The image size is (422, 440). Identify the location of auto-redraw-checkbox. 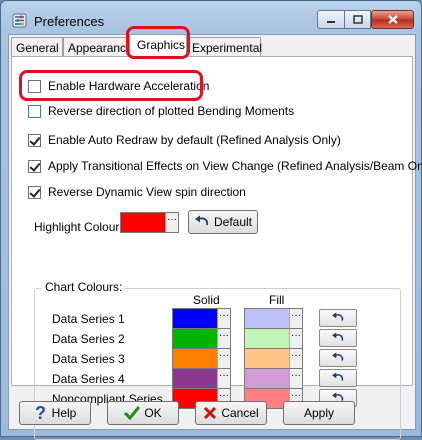
(34, 140).